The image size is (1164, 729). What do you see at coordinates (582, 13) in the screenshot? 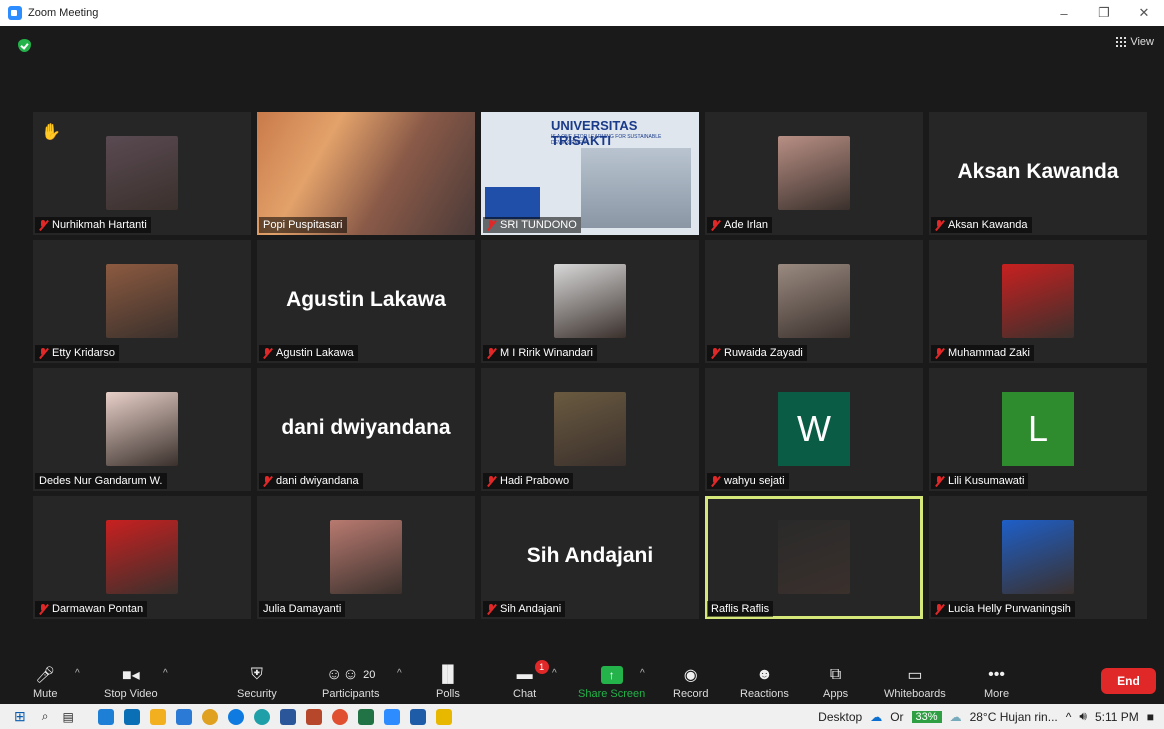
I see `title-bar: Zoom Meeting – ❐ ✕` at bounding box center [582, 13].